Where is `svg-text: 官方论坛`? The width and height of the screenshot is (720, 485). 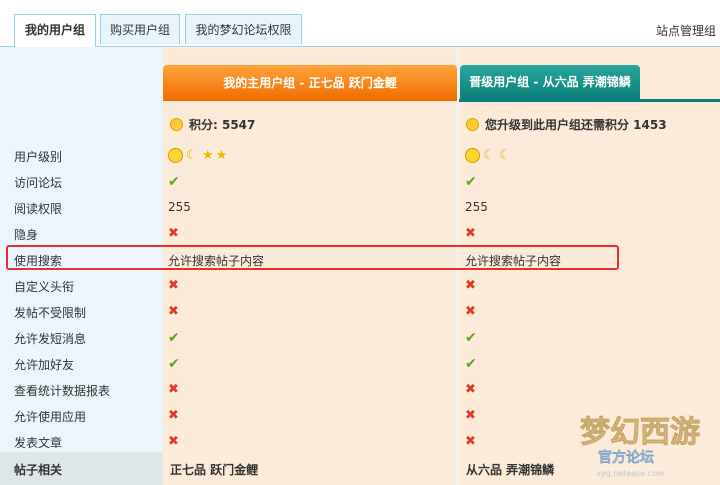
svg-text: 官方论坛 is located at coordinates (626, 457).